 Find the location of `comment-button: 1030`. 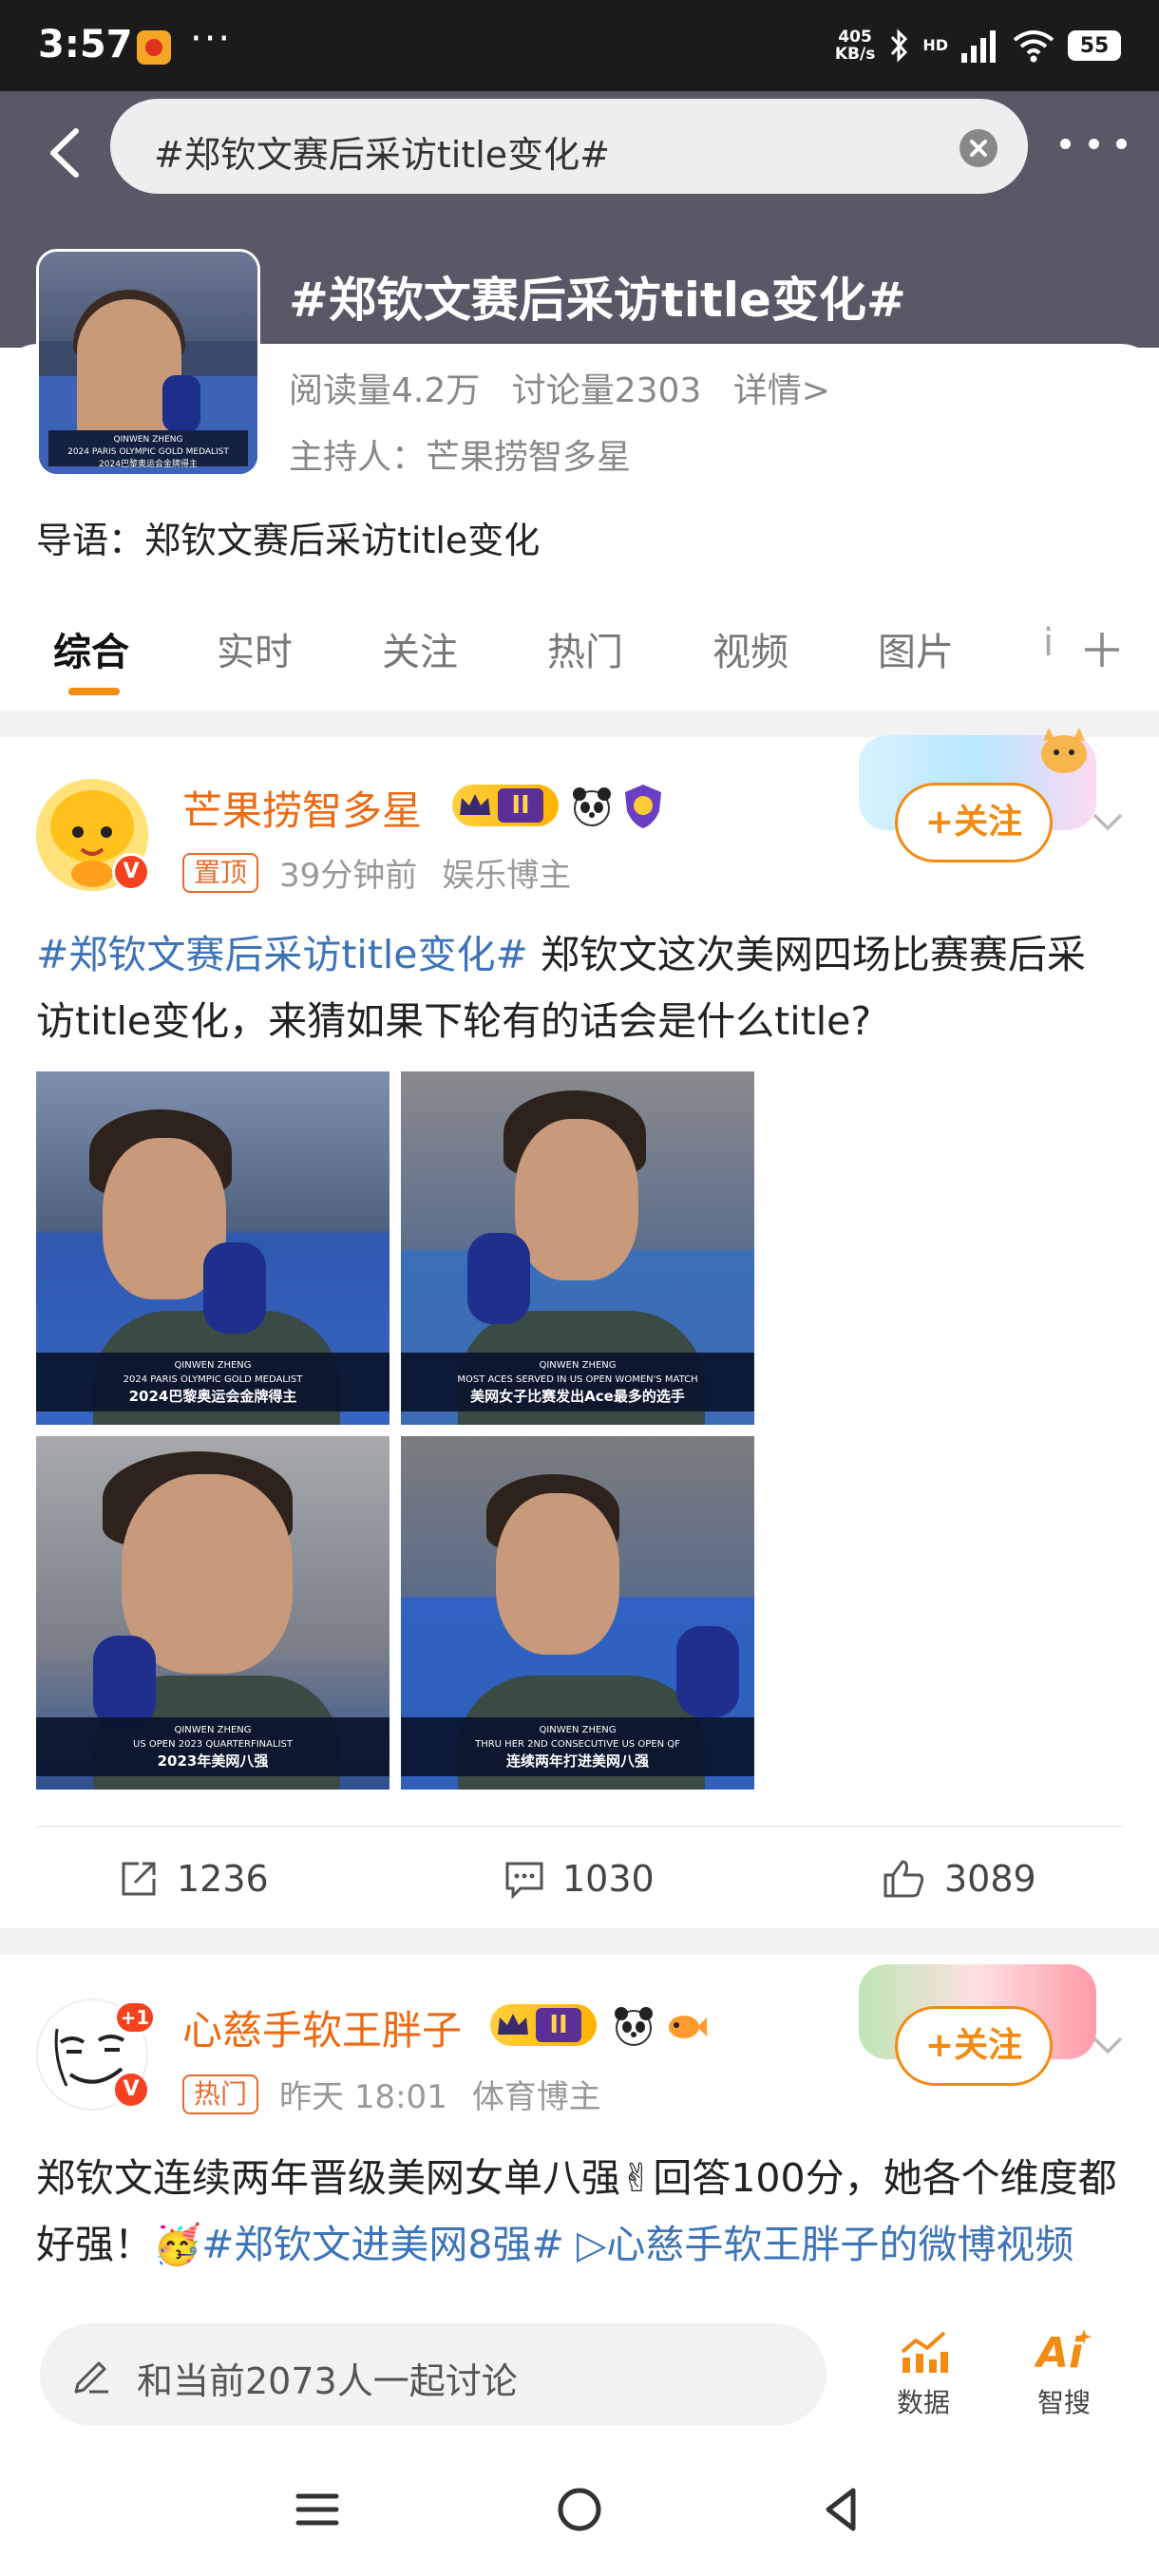

comment-button: 1030 is located at coordinates (579, 1879).